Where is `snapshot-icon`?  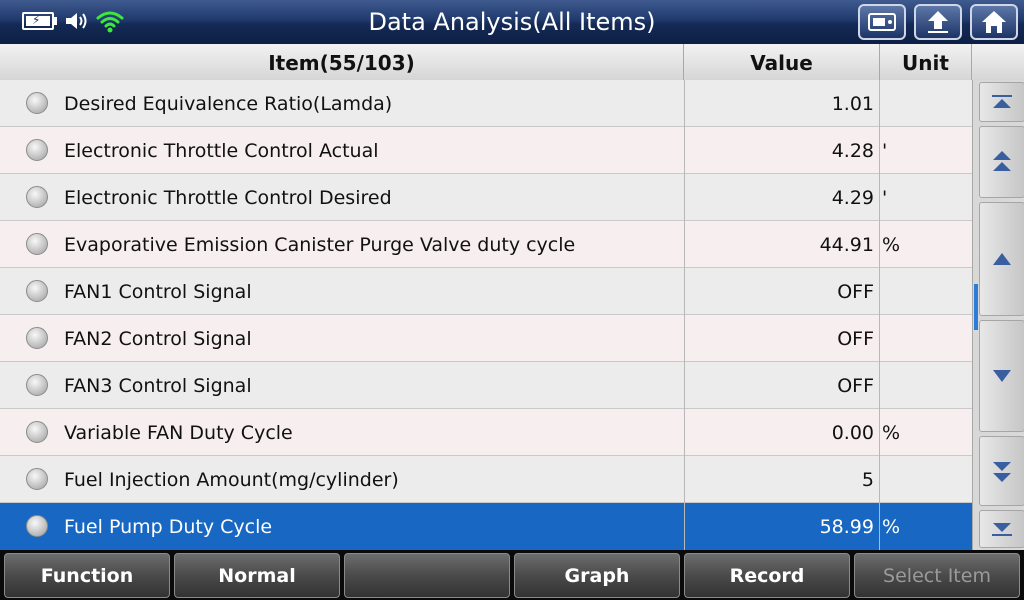
snapshot-icon is located at coordinates (882, 22).